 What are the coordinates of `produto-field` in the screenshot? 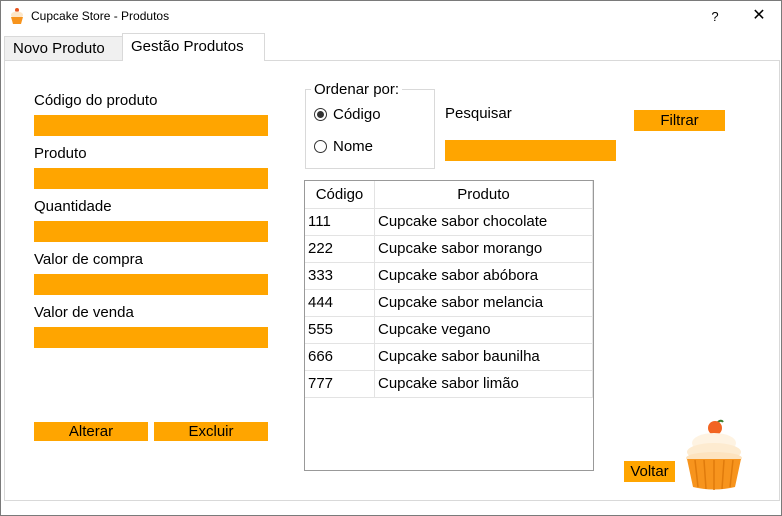 It's located at (151, 178).